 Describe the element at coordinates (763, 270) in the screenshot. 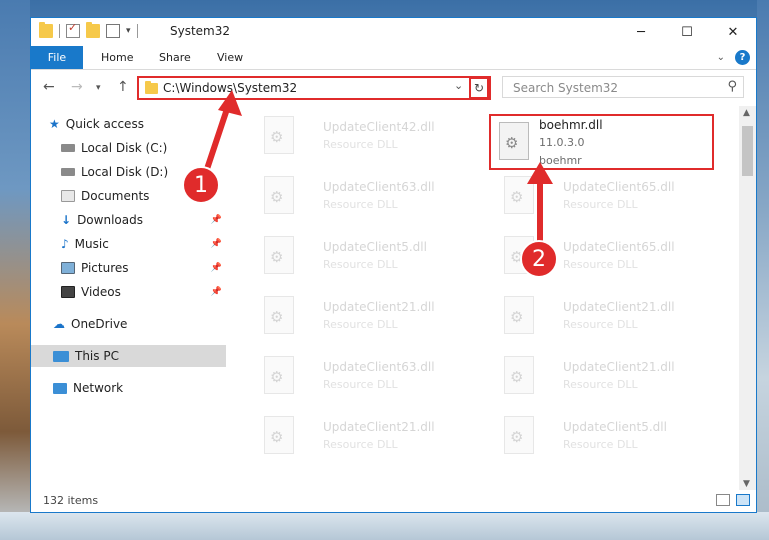

I see `desktop-background-right` at that location.